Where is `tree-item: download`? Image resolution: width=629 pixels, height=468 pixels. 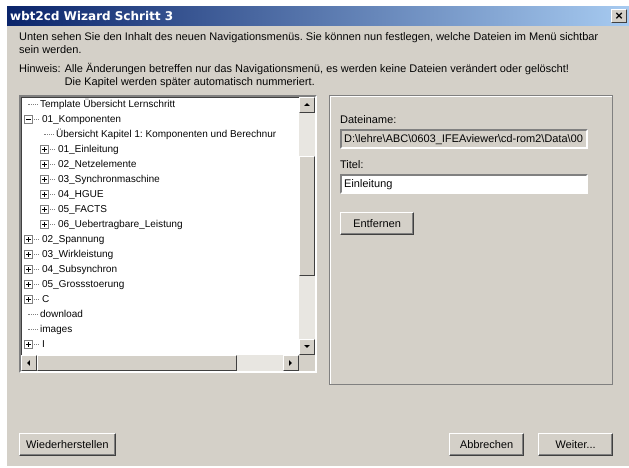
tree-item: download is located at coordinates (61, 314).